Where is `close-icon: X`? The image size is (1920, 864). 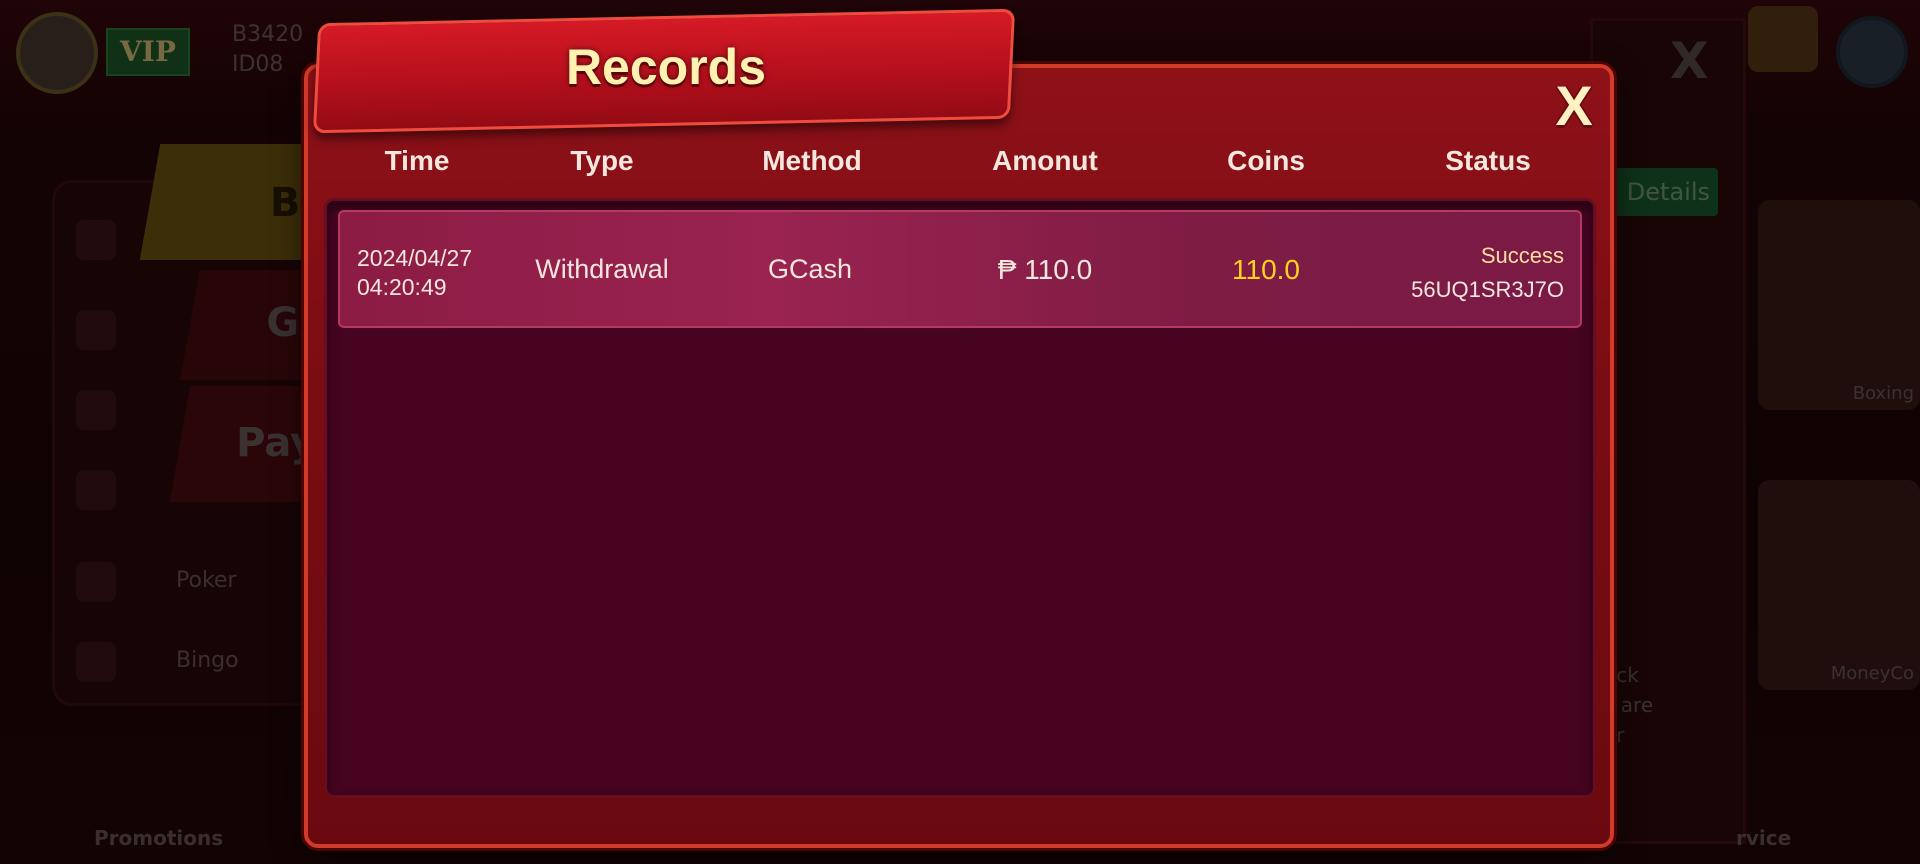
close-icon: X is located at coordinates (1574, 106).